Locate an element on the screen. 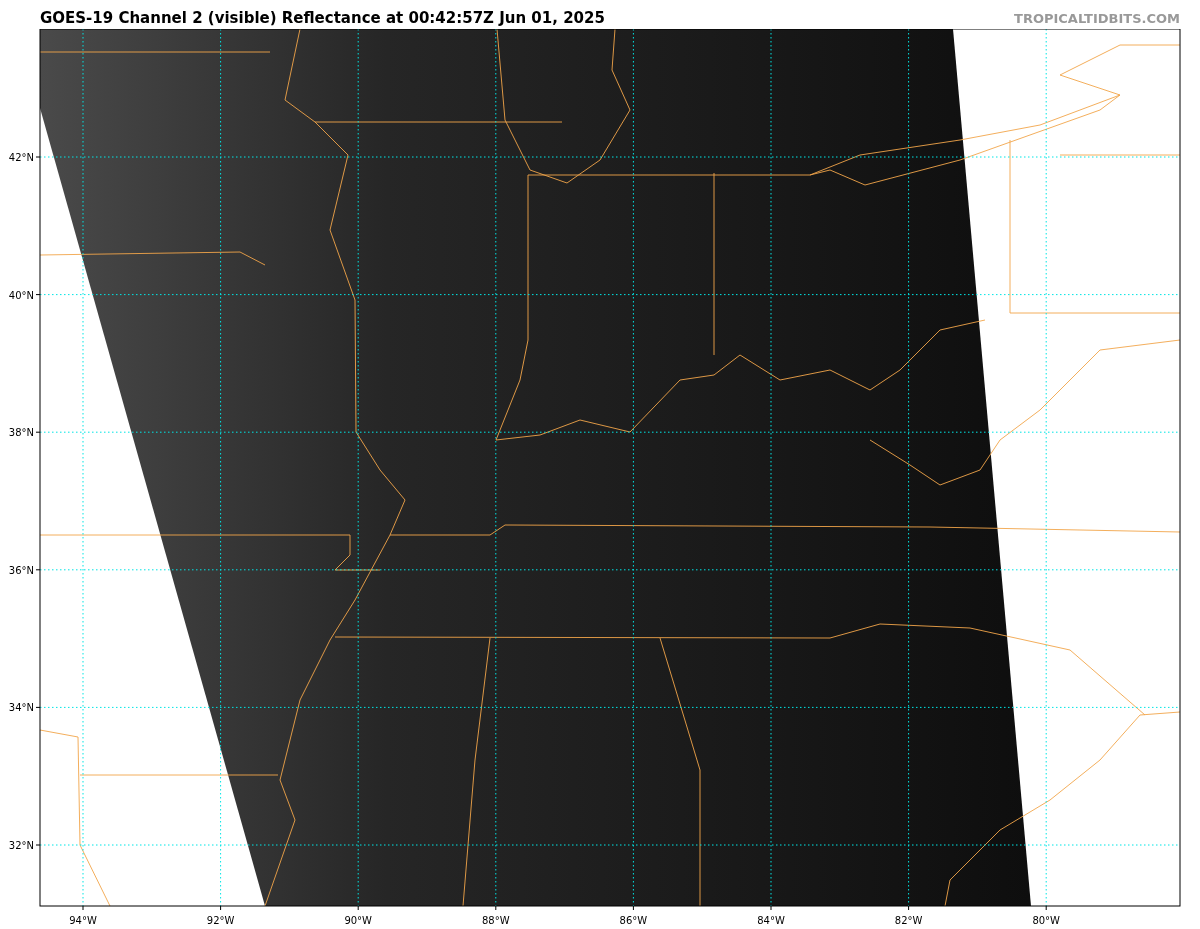 The height and width of the screenshot is (929, 1200). latitude-label: 32°N is located at coordinates (21, 845).